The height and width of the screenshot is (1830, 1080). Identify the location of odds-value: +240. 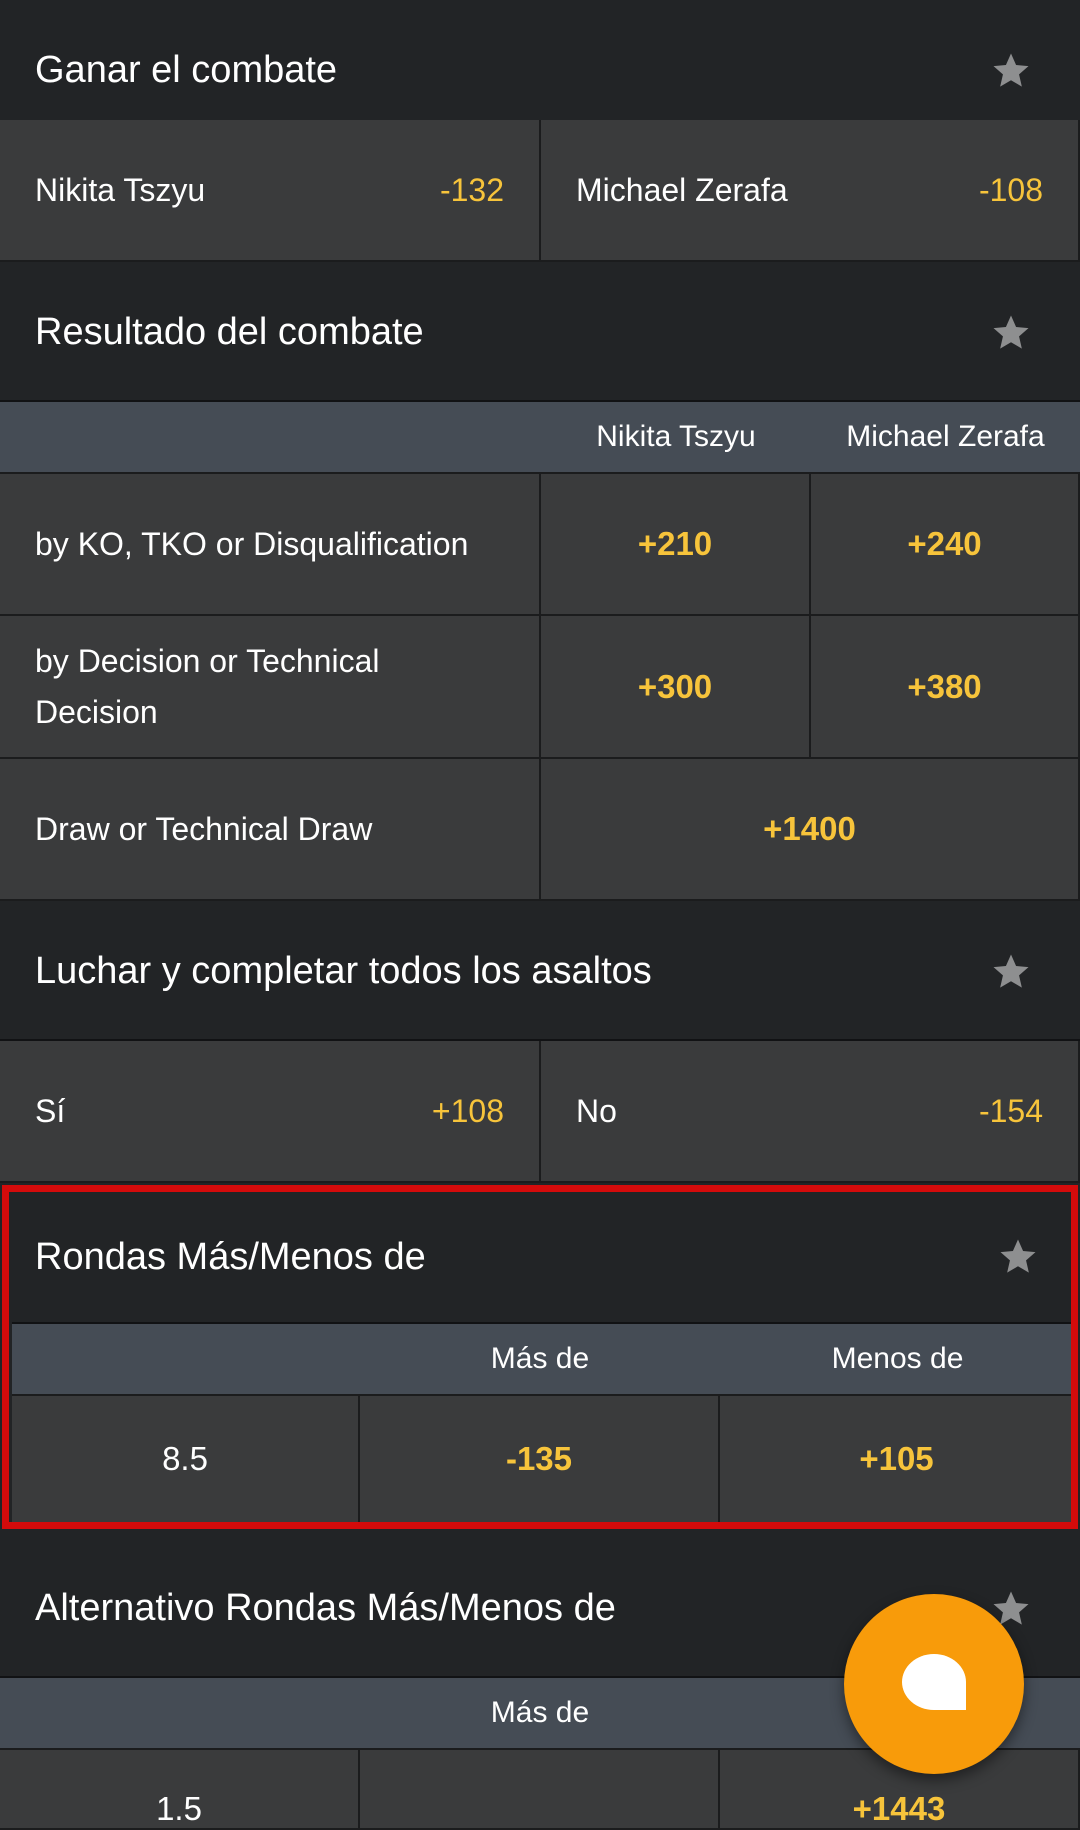
(944, 543).